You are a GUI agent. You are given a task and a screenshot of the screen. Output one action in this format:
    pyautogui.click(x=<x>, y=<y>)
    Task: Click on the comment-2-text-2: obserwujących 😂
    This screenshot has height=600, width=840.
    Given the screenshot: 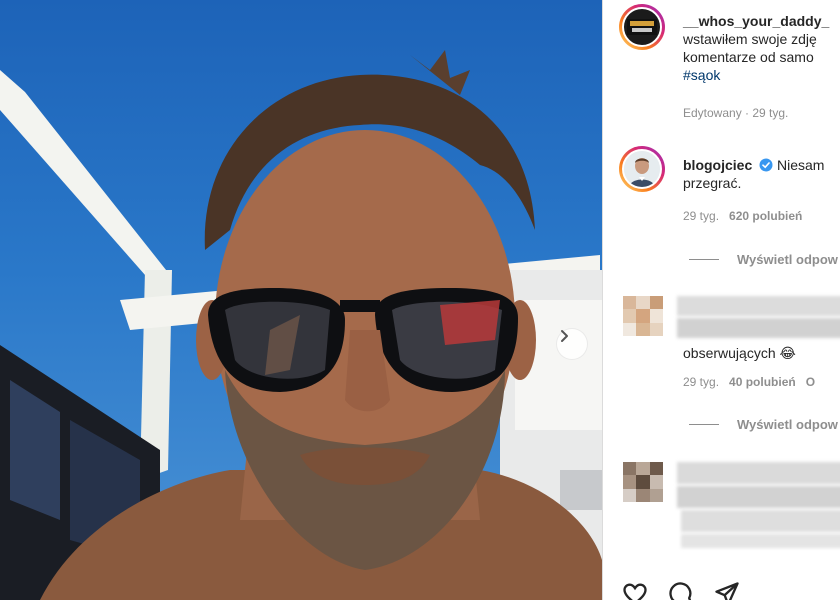 What is the action you would take?
    pyautogui.click(x=739, y=353)
    